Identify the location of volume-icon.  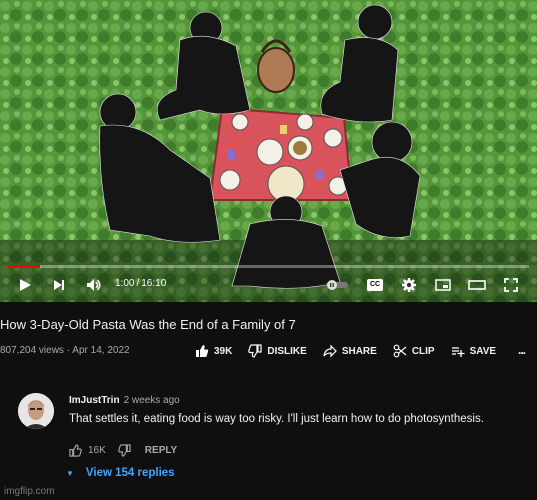
(94, 285).